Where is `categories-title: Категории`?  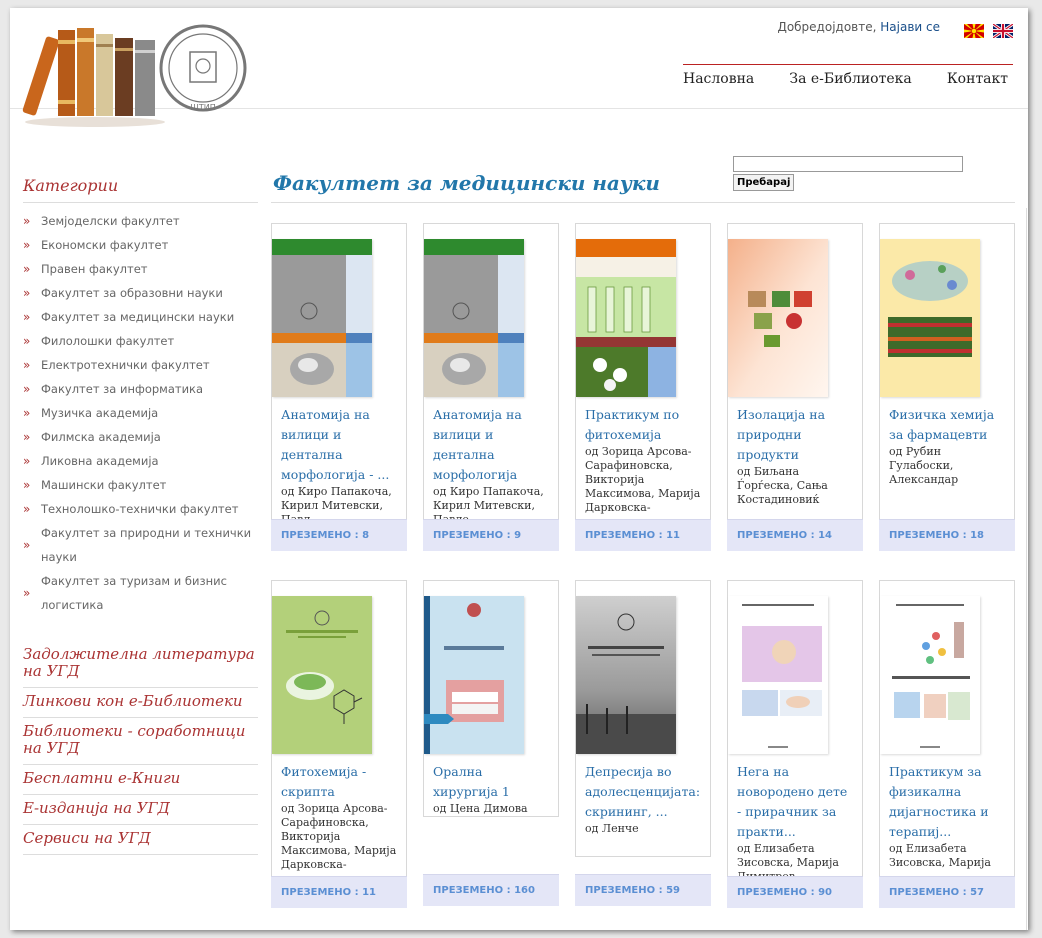
categories-title: Категории is located at coordinates (140, 189).